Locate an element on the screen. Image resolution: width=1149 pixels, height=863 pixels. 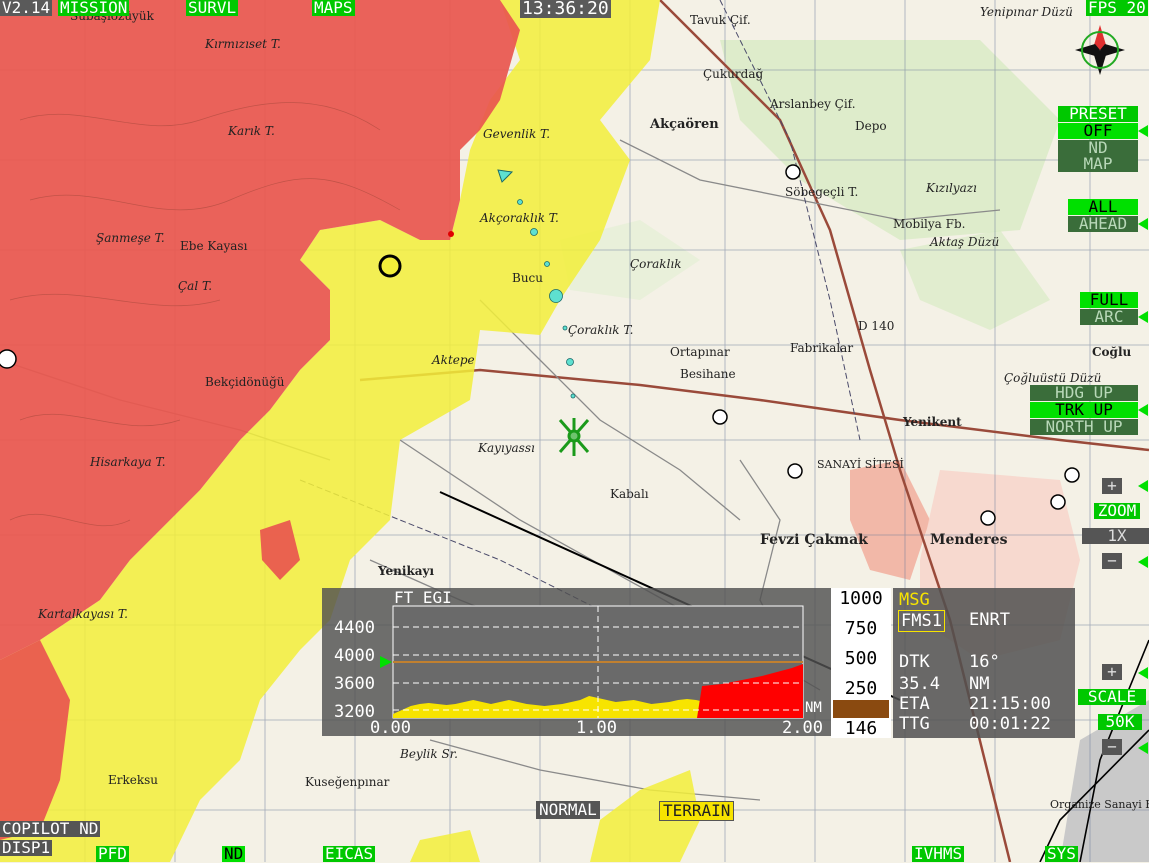
map-label: MAP is located at coordinates (1098, 164).